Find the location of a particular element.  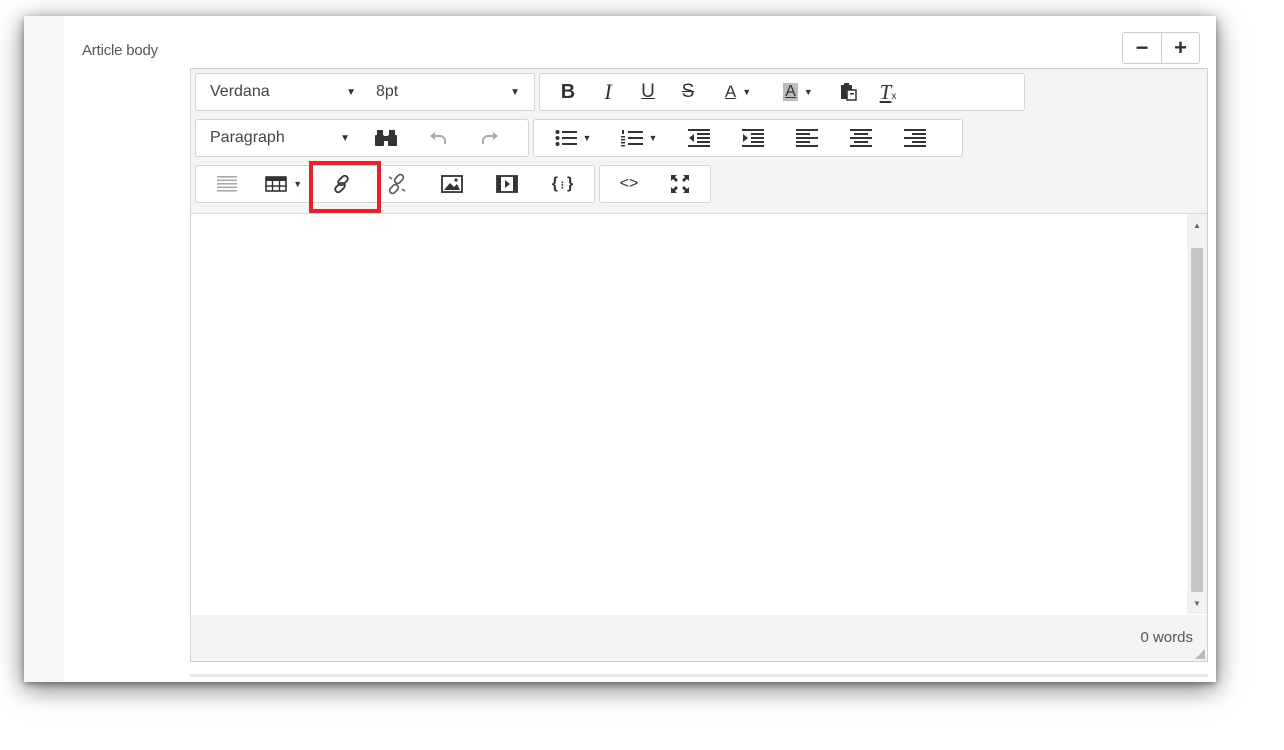

image-icon is located at coordinates (452, 184).